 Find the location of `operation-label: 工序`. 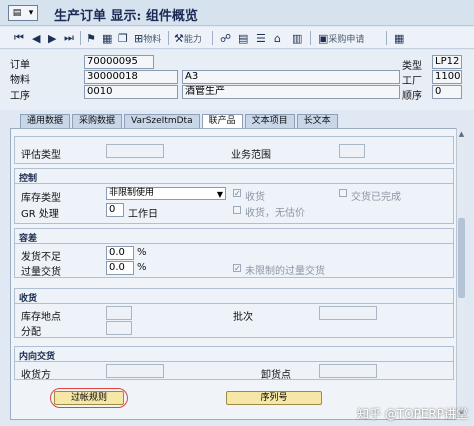

operation-label: 工序 is located at coordinates (20, 96).